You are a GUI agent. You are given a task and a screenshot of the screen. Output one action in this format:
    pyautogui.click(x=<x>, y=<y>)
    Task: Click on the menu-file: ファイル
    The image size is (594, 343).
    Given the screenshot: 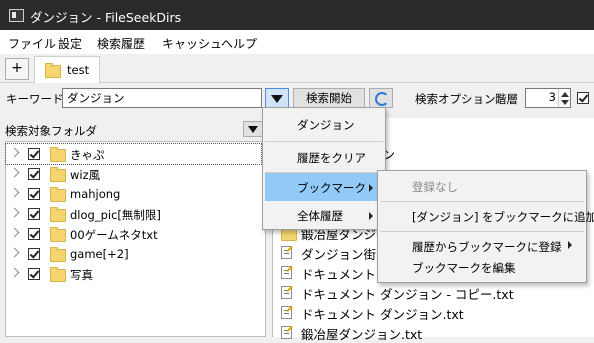 What is the action you would take?
    pyautogui.click(x=32, y=43)
    